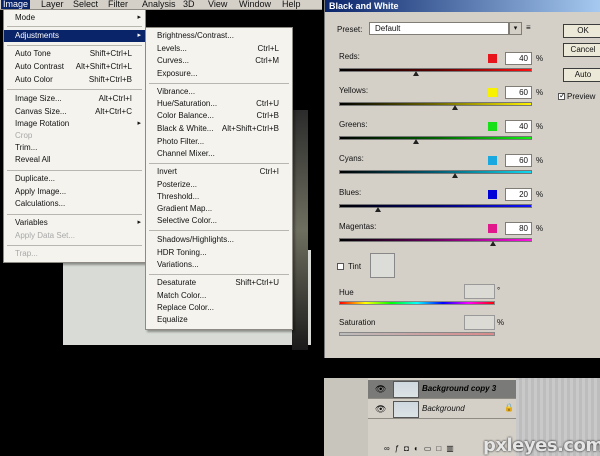  What do you see at coordinates (159, 4) in the screenshot?
I see `menu-analysis: Analysis` at bounding box center [159, 4].